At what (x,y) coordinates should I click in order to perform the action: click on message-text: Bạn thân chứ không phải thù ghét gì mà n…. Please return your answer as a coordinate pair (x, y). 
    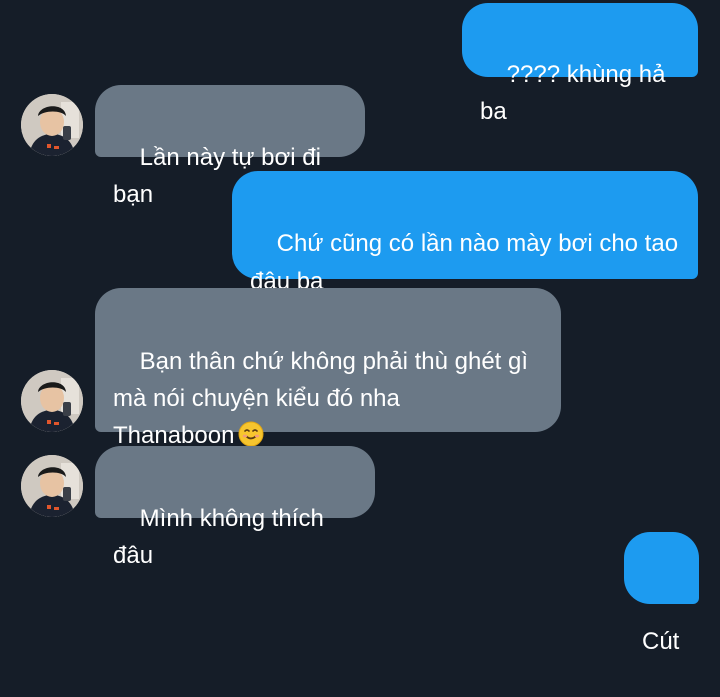
    Looking at the image, I should click on (321, 398).